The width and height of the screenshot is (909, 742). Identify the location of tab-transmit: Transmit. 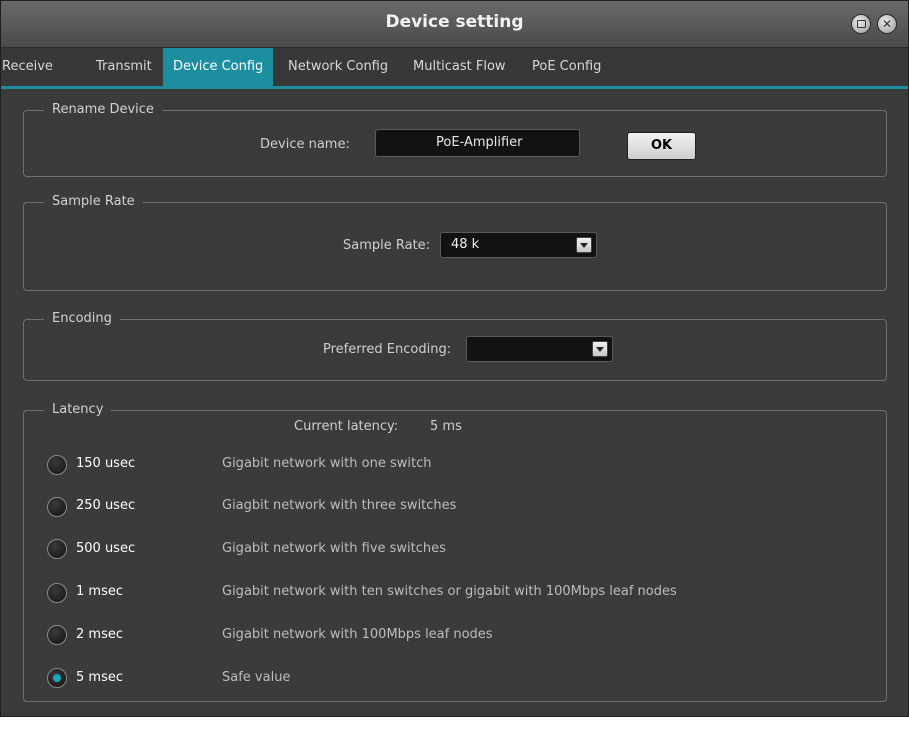
(124, 67).